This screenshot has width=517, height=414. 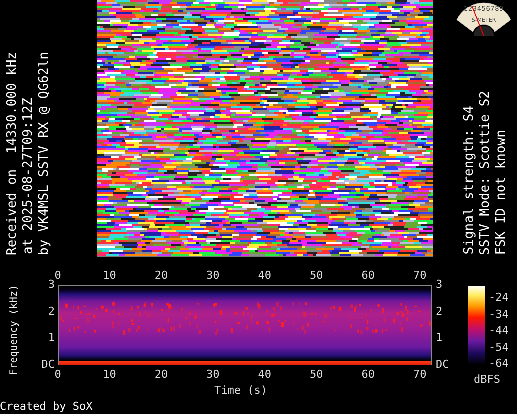 What do you see at coordinates (499, 298) in the screenshot?
I see `tick-label: -24` at bounding box center [499, 298].